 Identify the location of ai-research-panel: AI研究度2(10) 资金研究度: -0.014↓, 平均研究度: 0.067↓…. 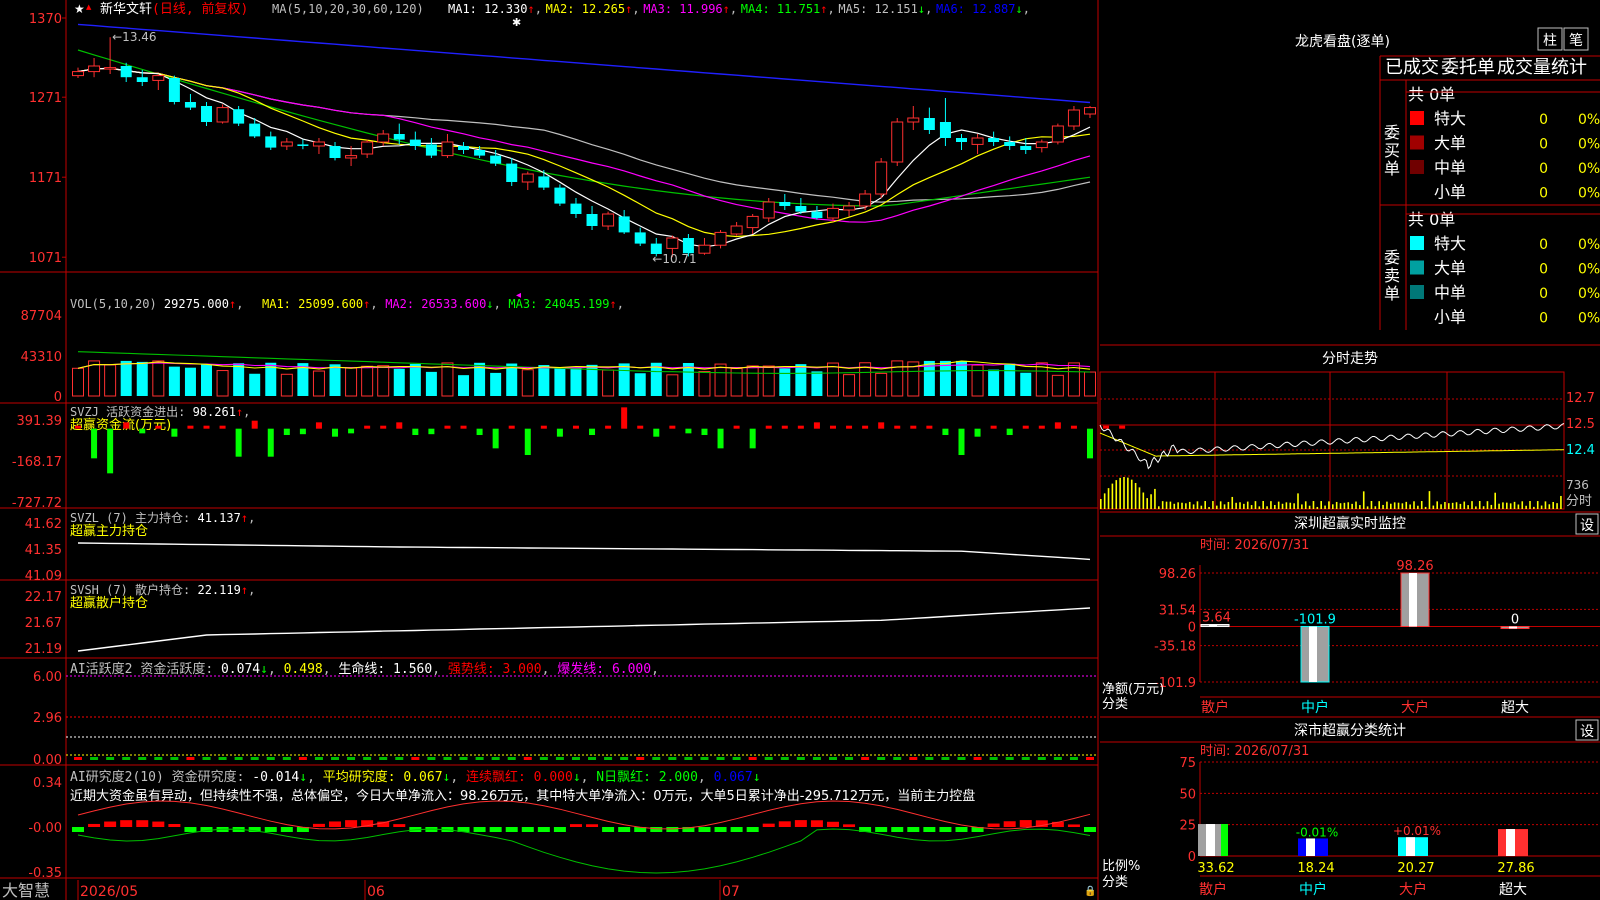
(562, 825).